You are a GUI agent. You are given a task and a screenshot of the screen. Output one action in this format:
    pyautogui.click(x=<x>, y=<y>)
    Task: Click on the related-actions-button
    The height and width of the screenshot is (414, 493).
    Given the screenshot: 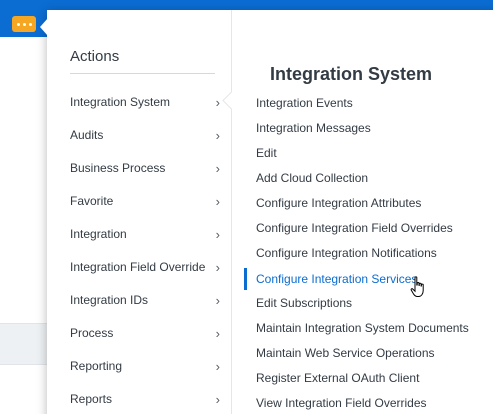 What is the action you would take?
    pyautogui.click(x=24, y=24)
    